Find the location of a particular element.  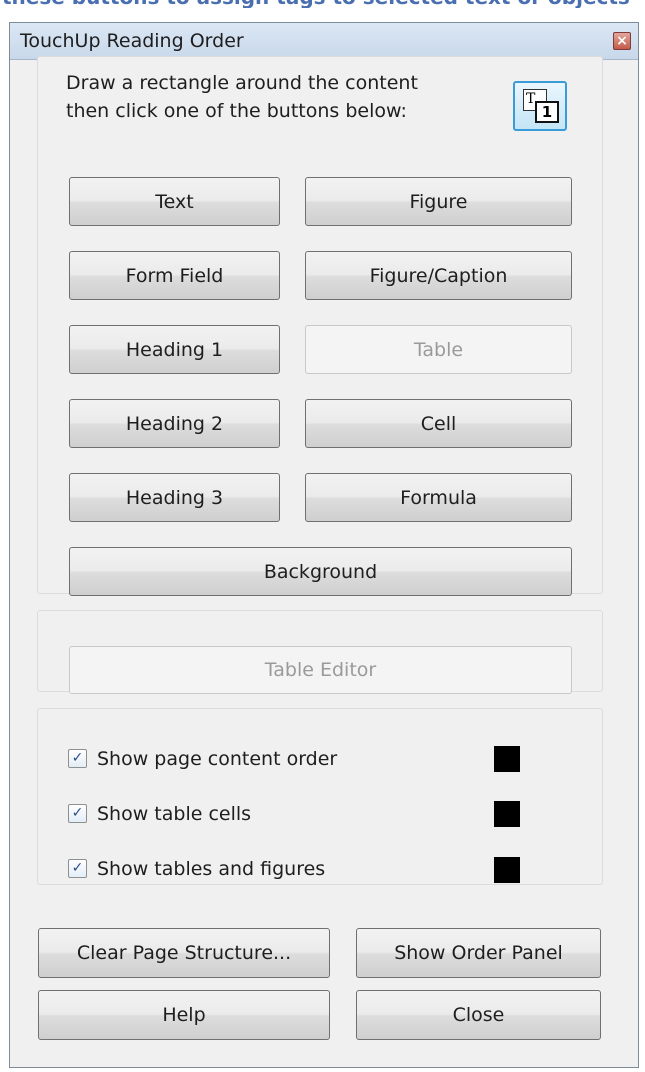

heading-2-button: Heading 2 is located at coordinates (174, 423).